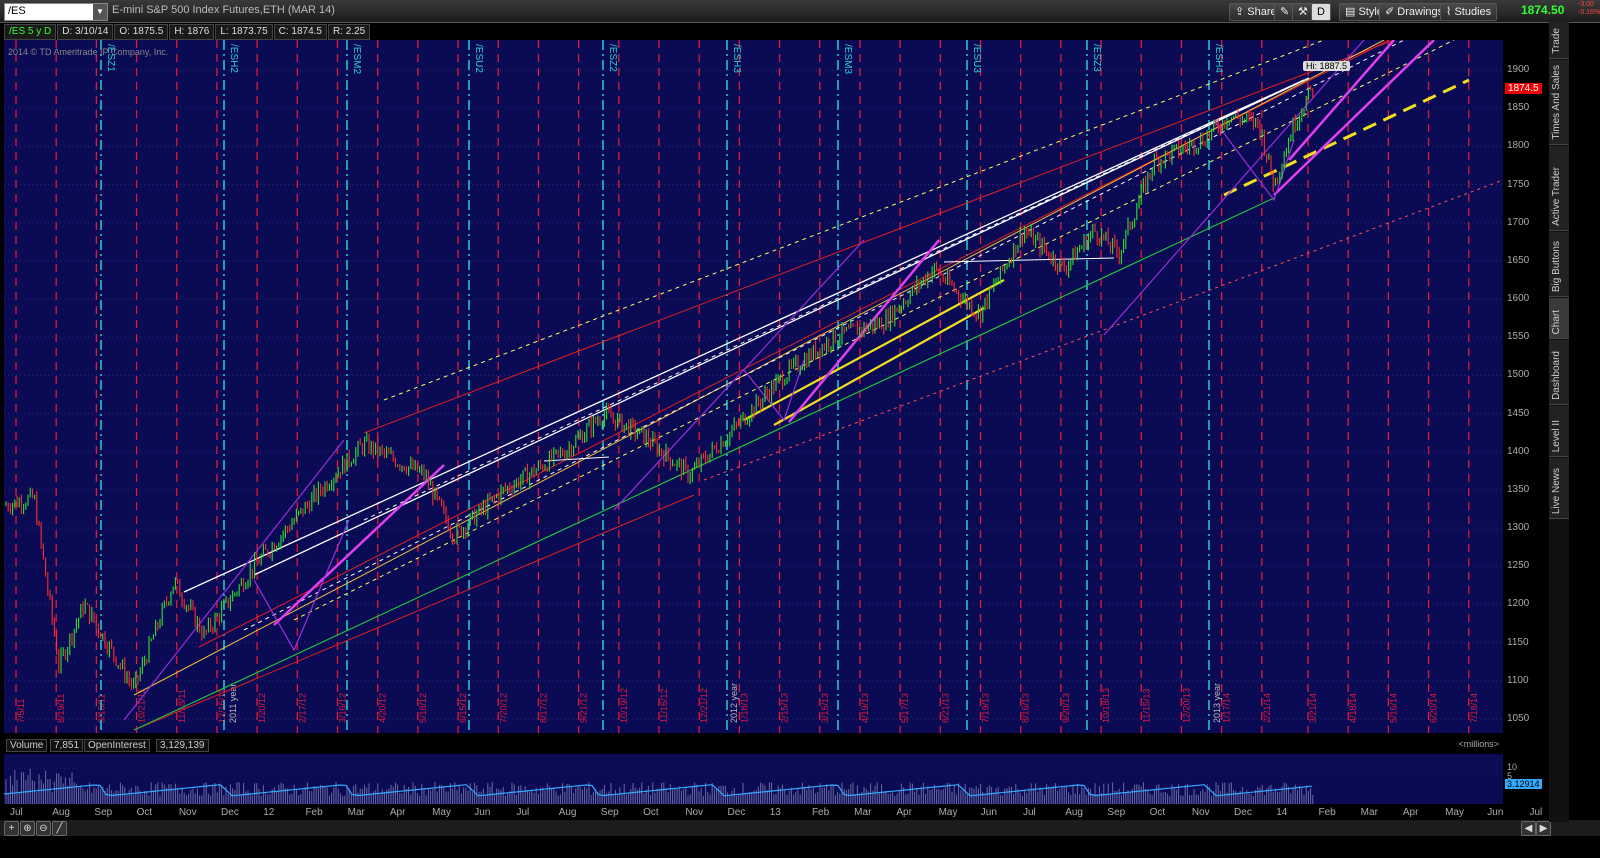  What do you see at coordinates (67, 745) in the screenshot?
I see `volume-value: 7,851` at bounding box center [67, 745].